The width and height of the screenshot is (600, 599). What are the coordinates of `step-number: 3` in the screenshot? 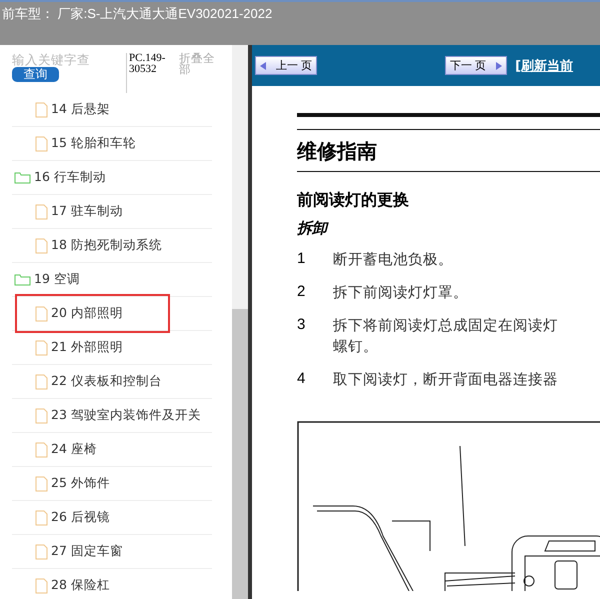 It's located at (301, 326).